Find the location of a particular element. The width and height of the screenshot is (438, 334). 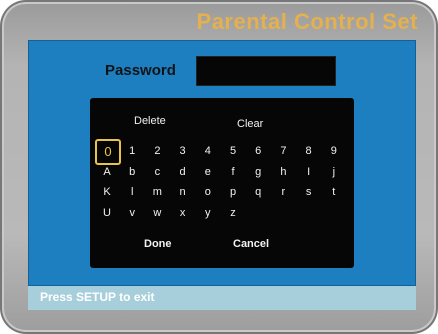

key-p: p is located at coordinates (233, 192).